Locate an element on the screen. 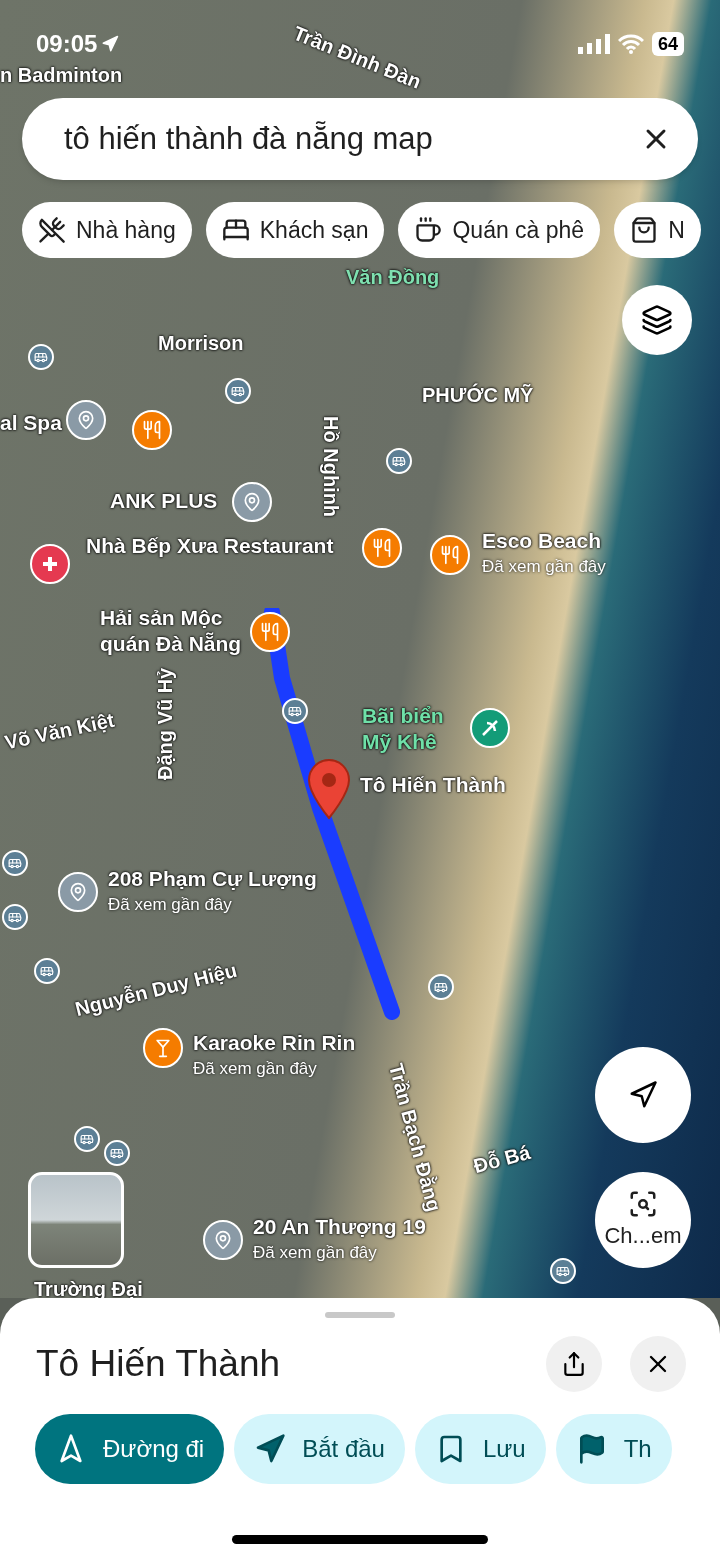 This screenshot has height=1558, width=720. category-chip: Nhà hàng is located at coordinates (107, 230).